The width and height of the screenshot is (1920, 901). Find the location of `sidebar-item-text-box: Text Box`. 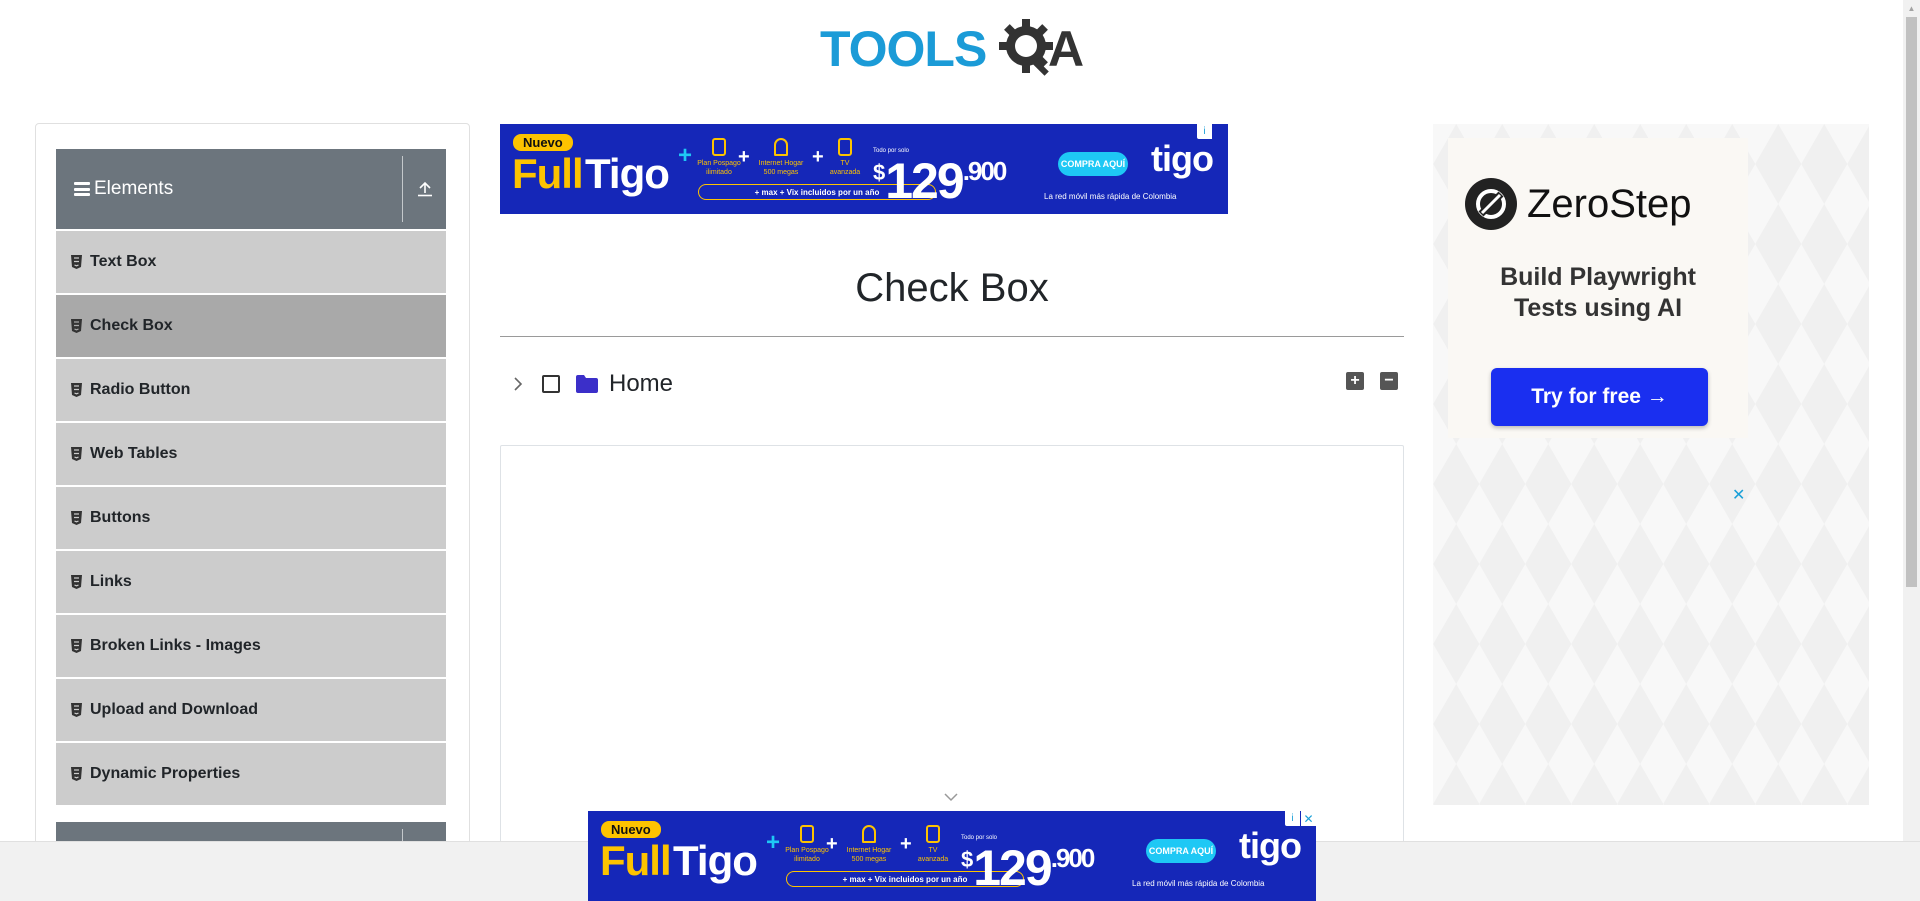

sidebar-item-text-box: Text Box is located at coordinates (251, 262).